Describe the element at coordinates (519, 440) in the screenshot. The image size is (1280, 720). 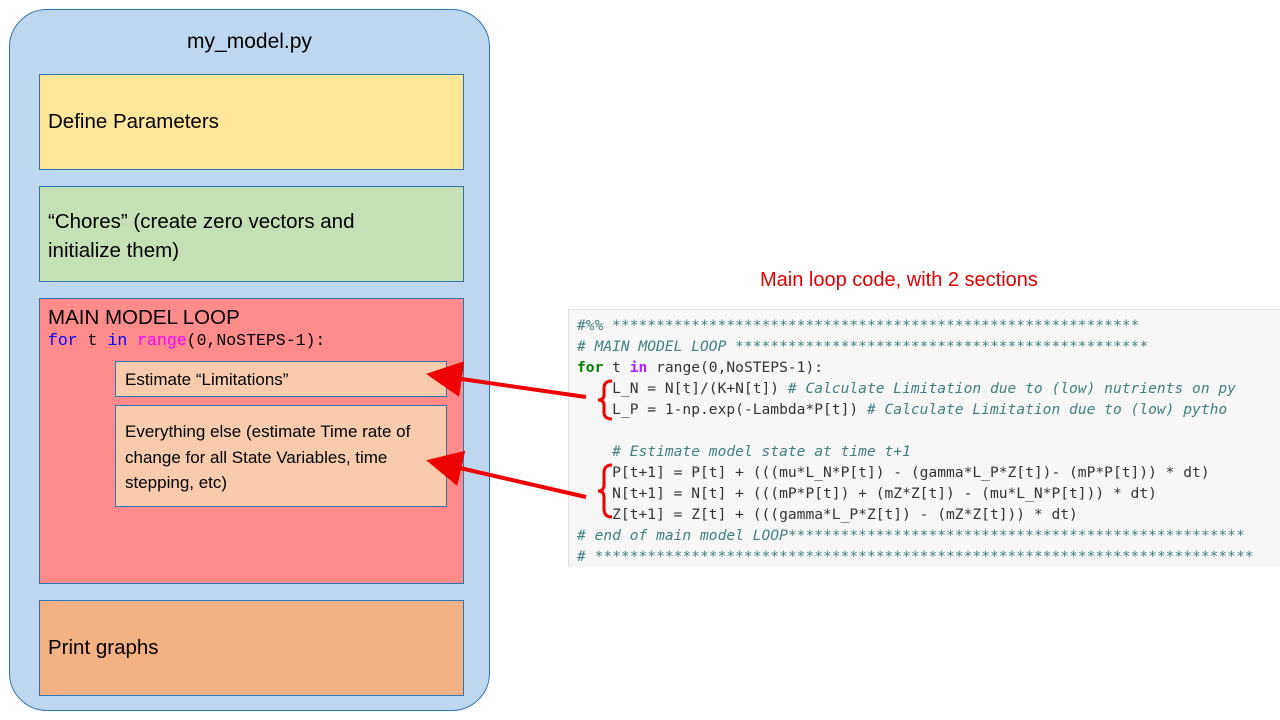
I see `annotation-layer` at that location.